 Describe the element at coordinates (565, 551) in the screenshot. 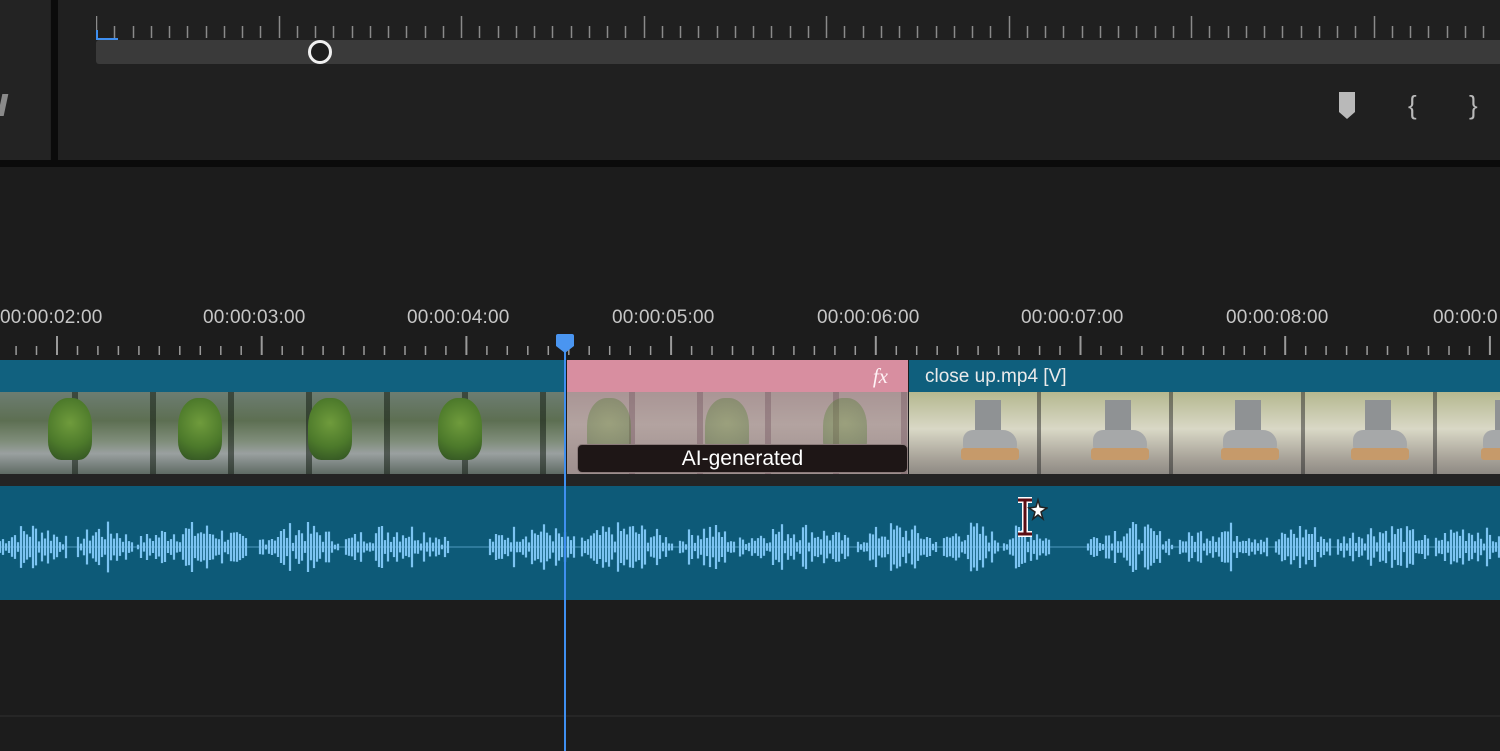

I see `playhead-line` at that location.